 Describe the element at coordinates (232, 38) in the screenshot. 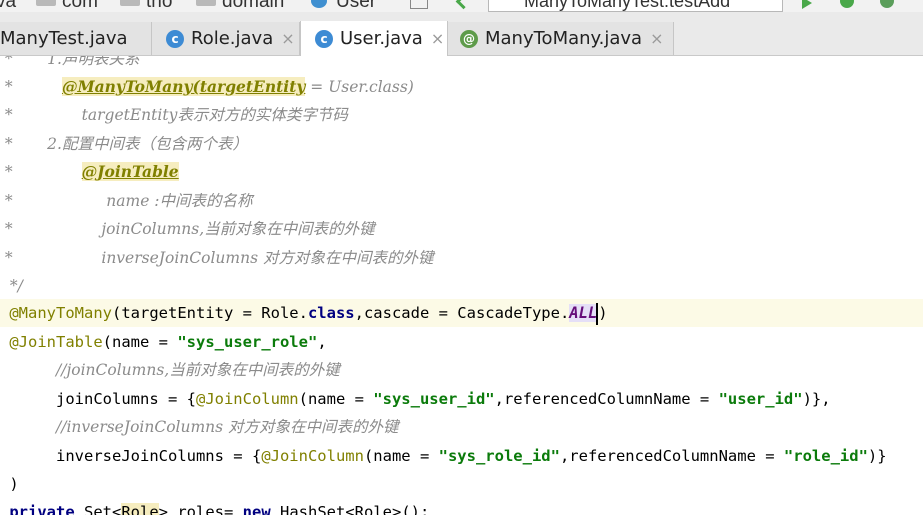

I see `tab-label: Role.java` at that location.